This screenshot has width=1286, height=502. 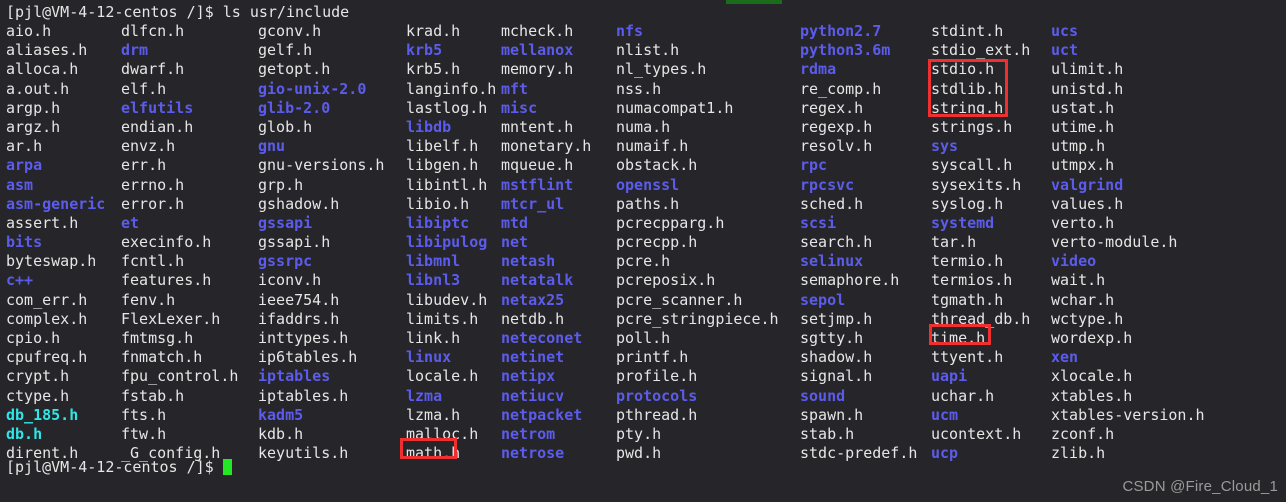 What do you see at coordinates (542, 414) in the screenshot?
I see `directory-entry: netpacket` at bounding box center [542, 414].